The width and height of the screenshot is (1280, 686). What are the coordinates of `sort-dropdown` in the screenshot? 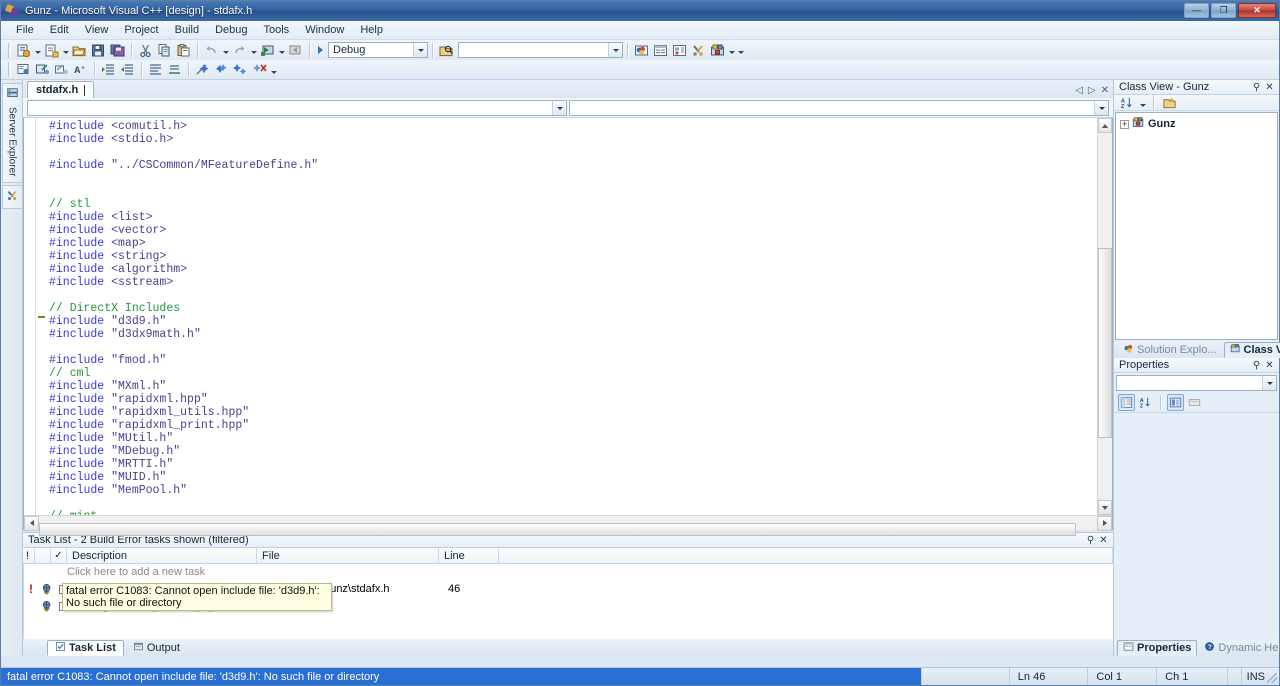 It's located at (1142, 103).